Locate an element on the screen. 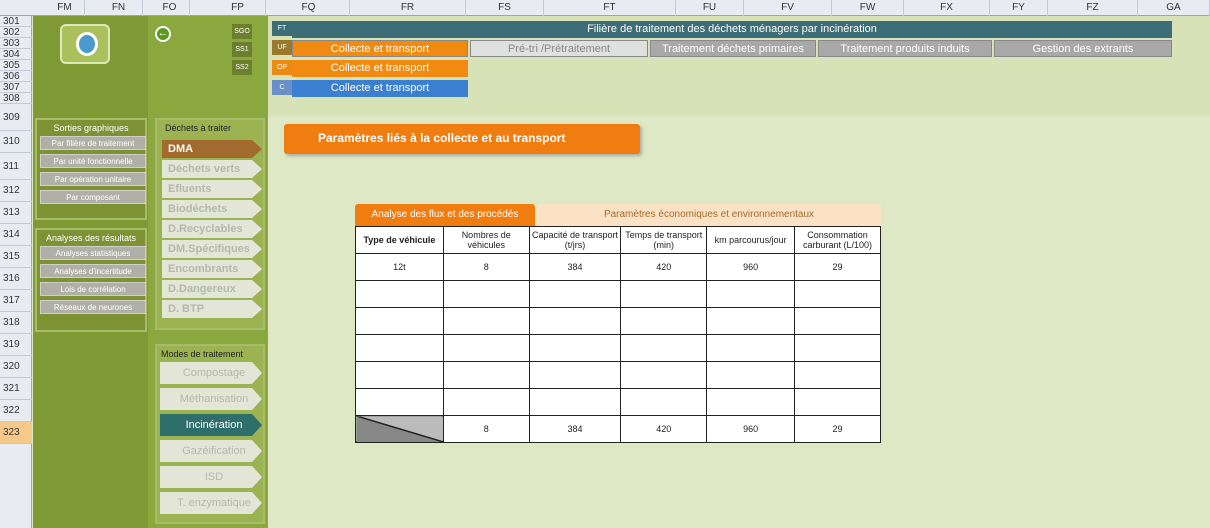  mode-item: Incinération is located at coordinates (211, 425).